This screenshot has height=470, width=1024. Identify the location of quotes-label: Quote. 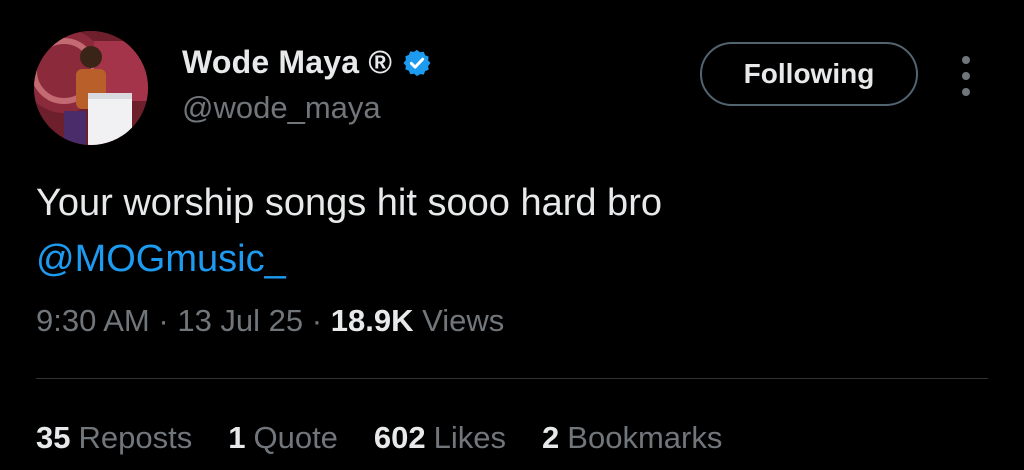
(295, 437).